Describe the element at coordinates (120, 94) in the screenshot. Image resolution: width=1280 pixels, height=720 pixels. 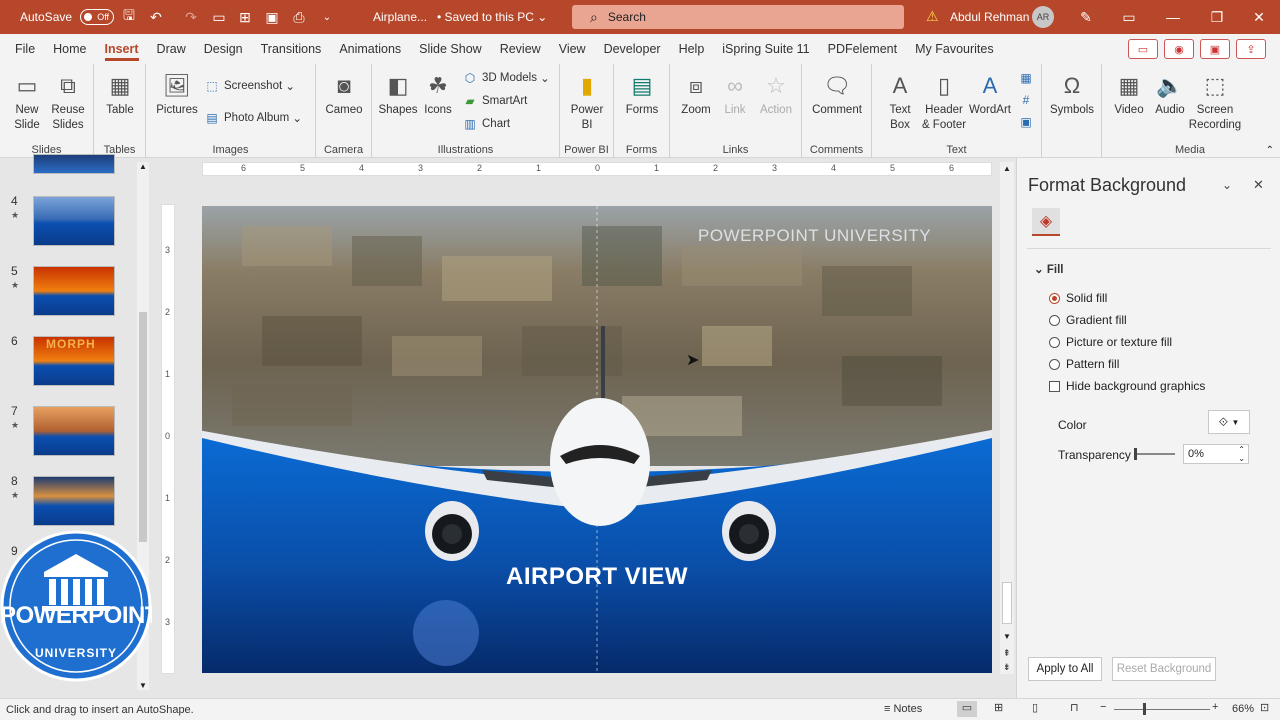
I see `table-button: ▦ Table` at that location.